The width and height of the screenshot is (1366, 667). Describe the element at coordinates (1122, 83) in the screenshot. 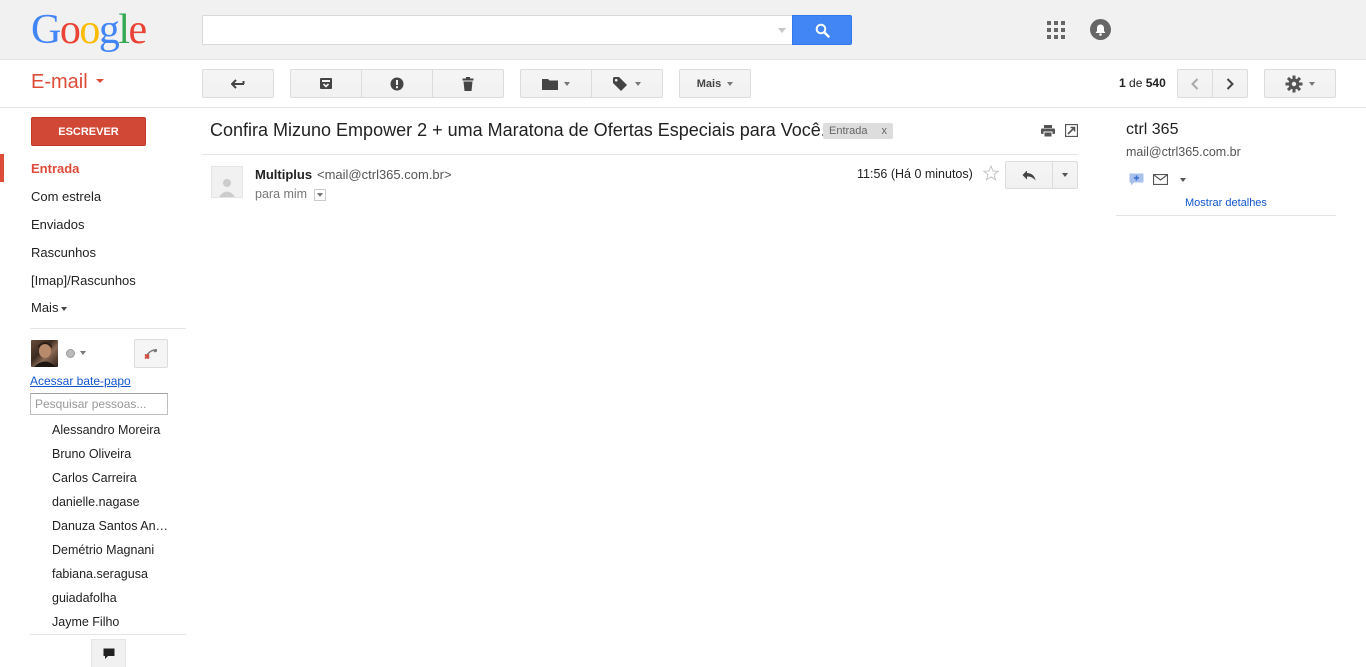

I see `pager-current: 1` at that location.